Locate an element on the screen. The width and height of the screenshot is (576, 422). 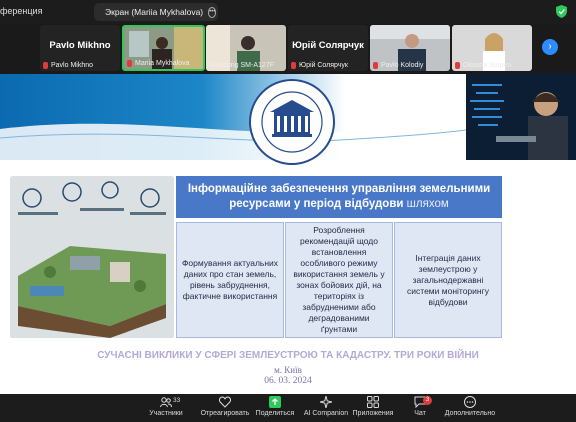
chevron-right-icon: › is located at coordinates (550, 47).